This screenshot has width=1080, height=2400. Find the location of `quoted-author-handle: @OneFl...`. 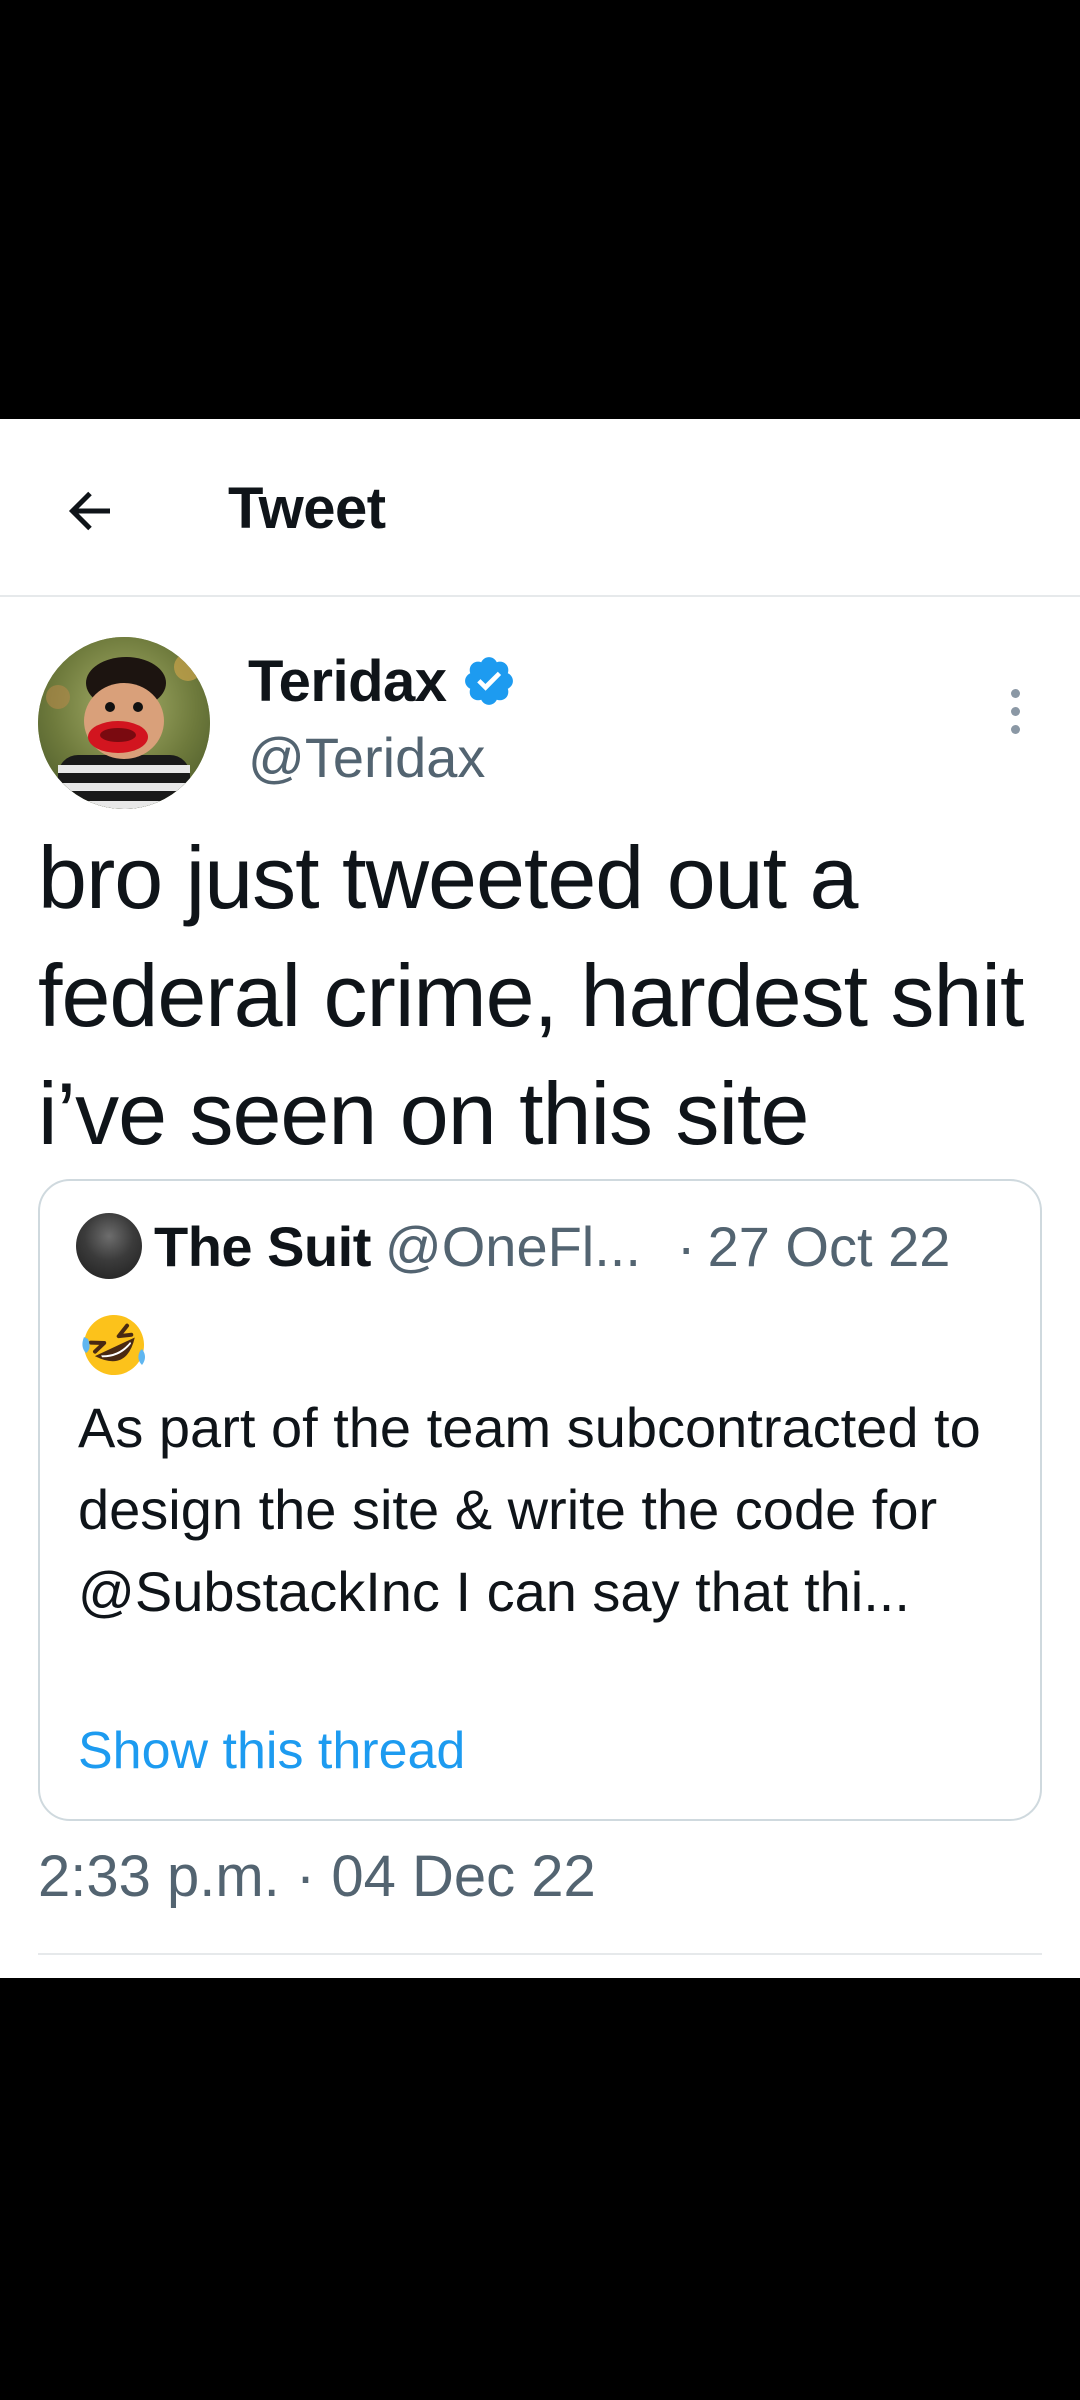

quoted-author-handle: @OneFl... is located at coordinates (512, 1246).